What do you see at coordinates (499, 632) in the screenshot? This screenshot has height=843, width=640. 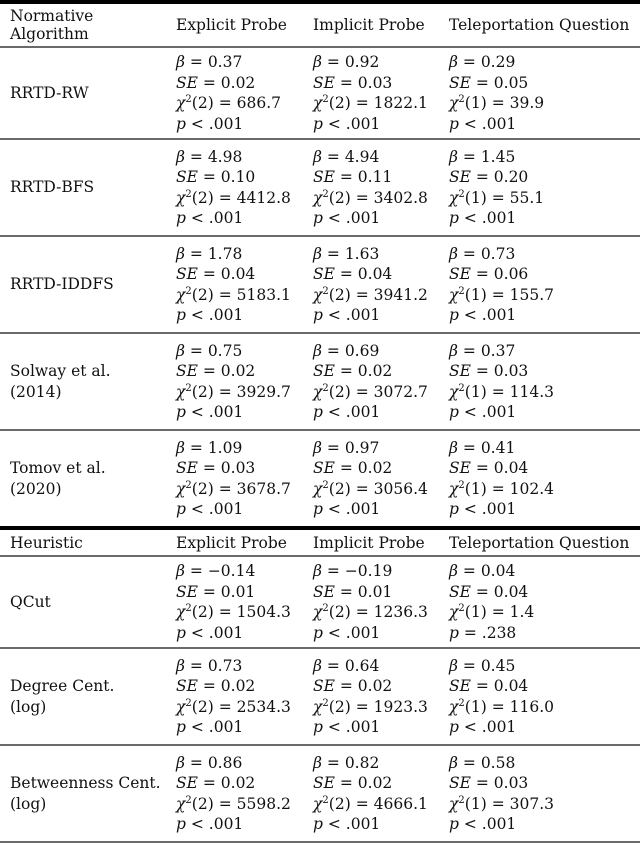 I see `p-value: .238` at bounding box center [499, 632].